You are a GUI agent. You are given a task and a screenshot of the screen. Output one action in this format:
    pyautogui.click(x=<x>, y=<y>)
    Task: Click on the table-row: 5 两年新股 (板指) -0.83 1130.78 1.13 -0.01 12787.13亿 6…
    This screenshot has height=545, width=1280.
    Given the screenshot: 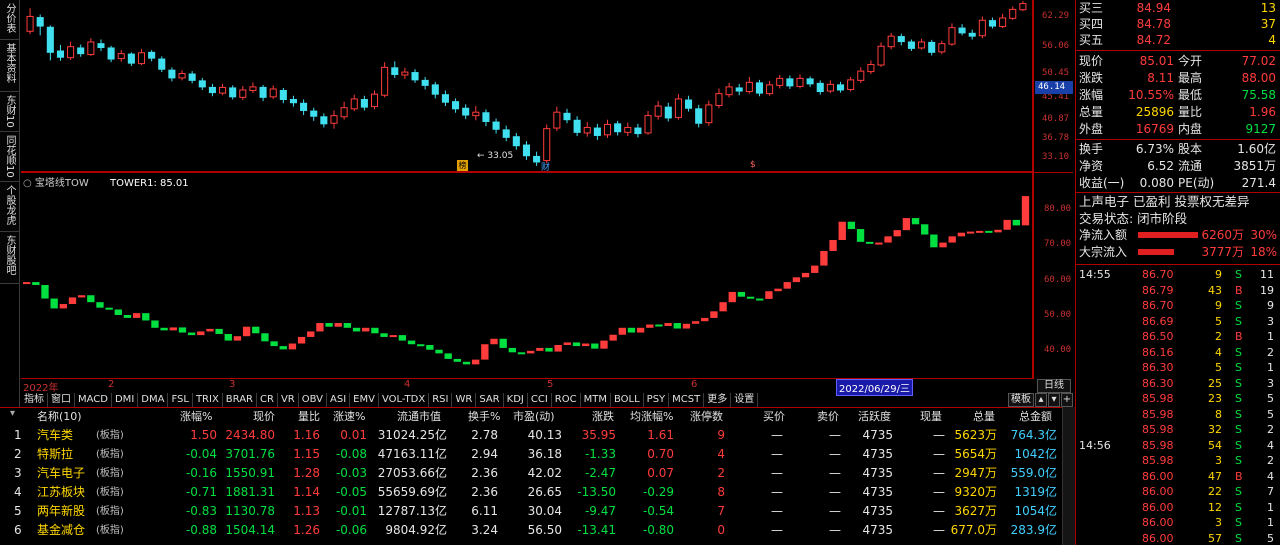 What is the action you would take?
    pyautogui.click(x=531, y=511)
    